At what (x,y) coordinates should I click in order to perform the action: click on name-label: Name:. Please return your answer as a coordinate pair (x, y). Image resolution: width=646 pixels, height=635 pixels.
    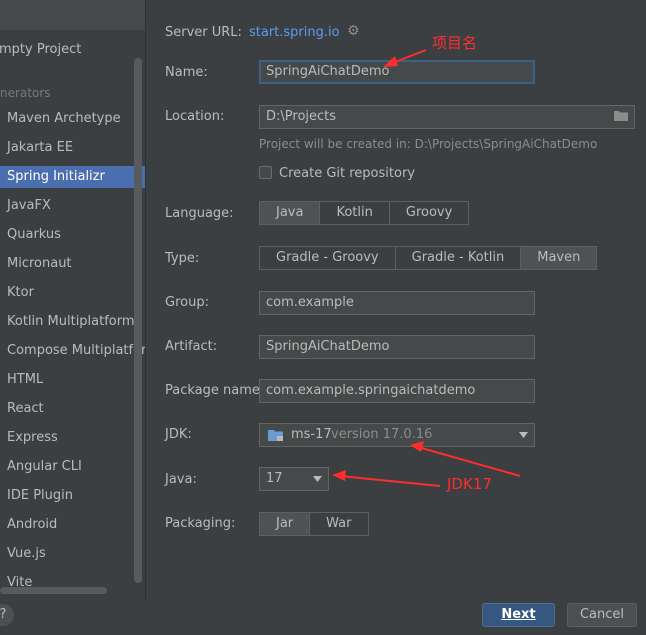
    Looking at the image, I should click on (186, 72).